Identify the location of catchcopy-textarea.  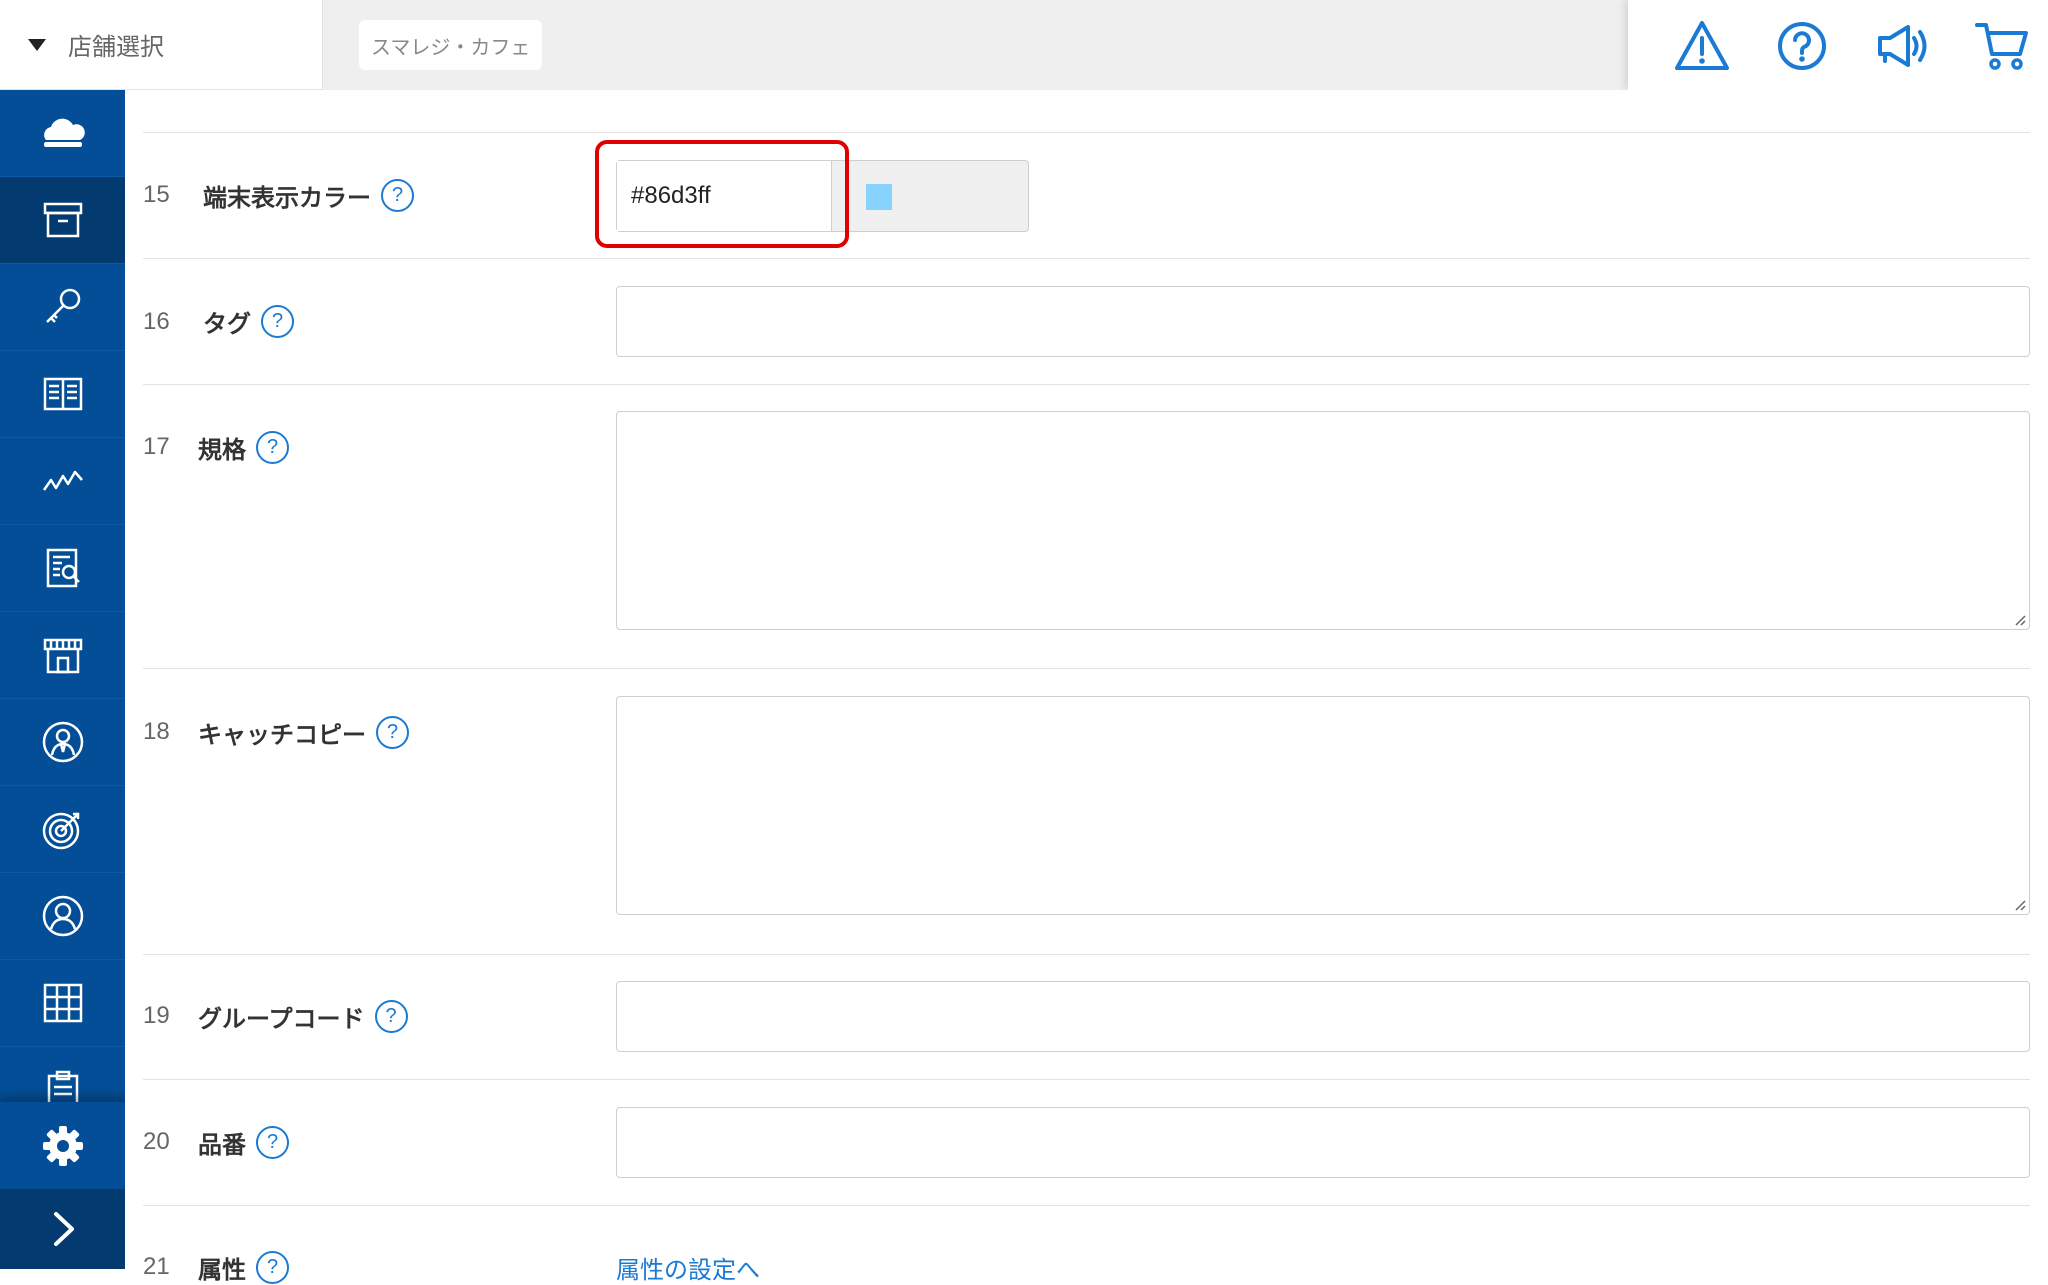
(1323, 805).